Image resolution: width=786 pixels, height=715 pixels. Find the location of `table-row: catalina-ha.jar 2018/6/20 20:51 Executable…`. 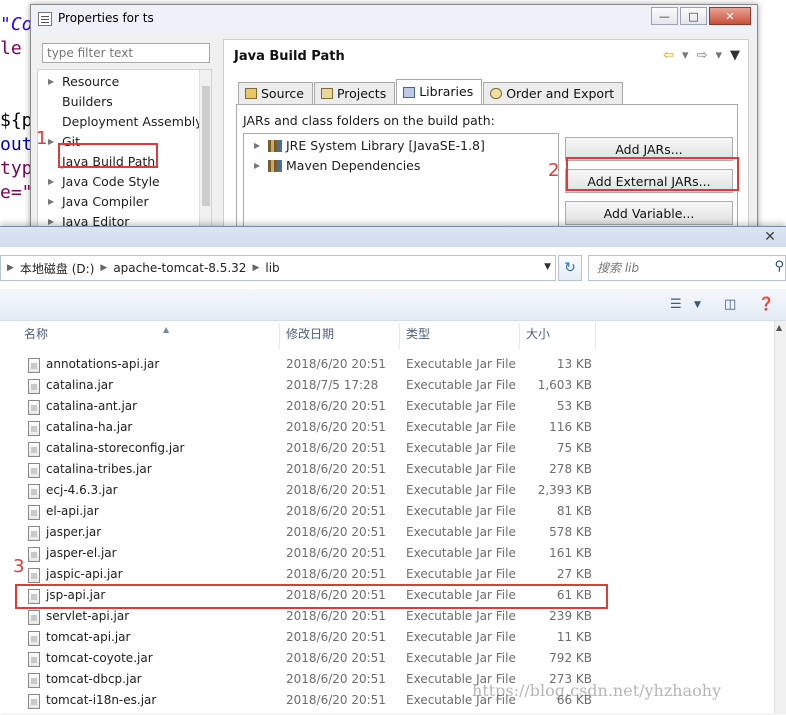

table-row: catalina-ha.jar 2018/6/20 20:51 Executable… is located at coordinates (387, 428).